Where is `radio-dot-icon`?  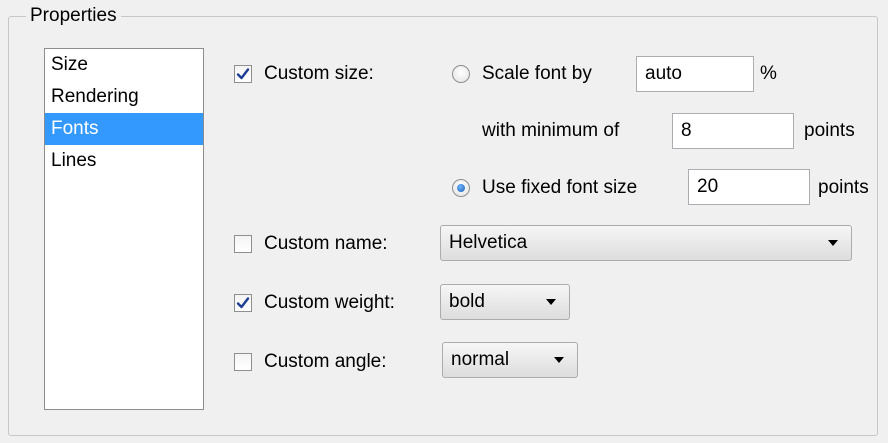
radio-dot-icon is located at coordinates (461, 188).